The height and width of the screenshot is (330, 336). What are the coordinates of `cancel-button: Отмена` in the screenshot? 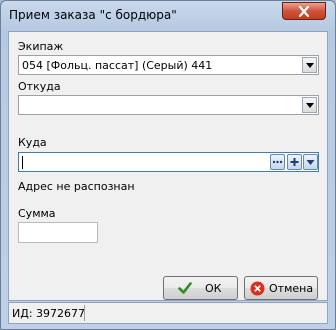 It's located at (281, 288).